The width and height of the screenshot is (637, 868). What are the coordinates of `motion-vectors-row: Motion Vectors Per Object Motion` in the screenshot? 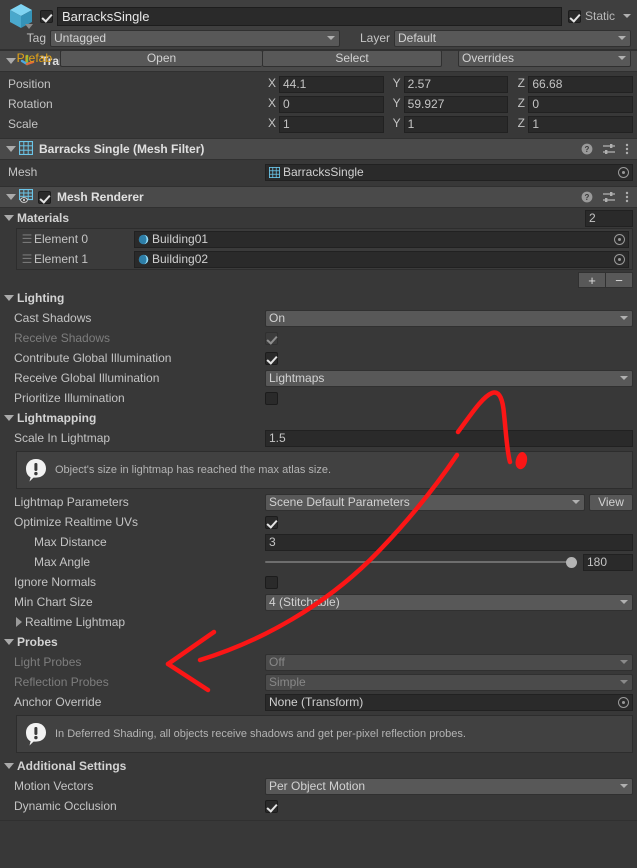 It's located at (318, 786).